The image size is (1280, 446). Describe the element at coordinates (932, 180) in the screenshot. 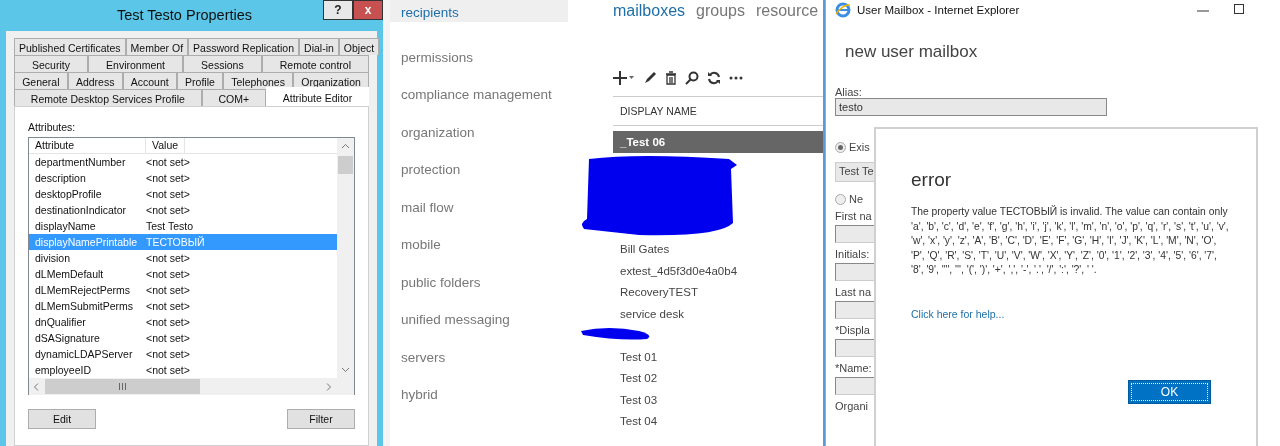

I see `error-title: error` at that location.